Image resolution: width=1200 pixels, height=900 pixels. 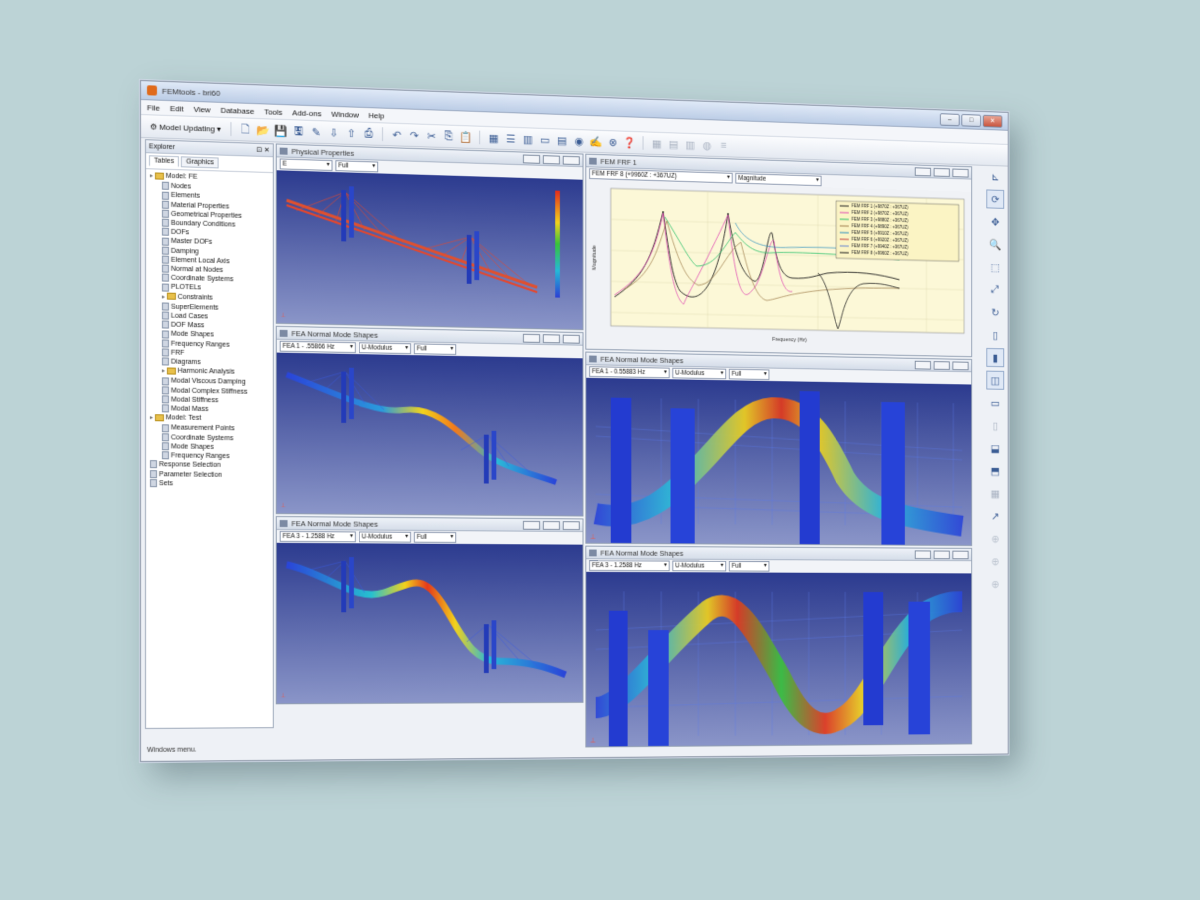 I want to click on tree-item: Sets, so click(x=209, y=484).